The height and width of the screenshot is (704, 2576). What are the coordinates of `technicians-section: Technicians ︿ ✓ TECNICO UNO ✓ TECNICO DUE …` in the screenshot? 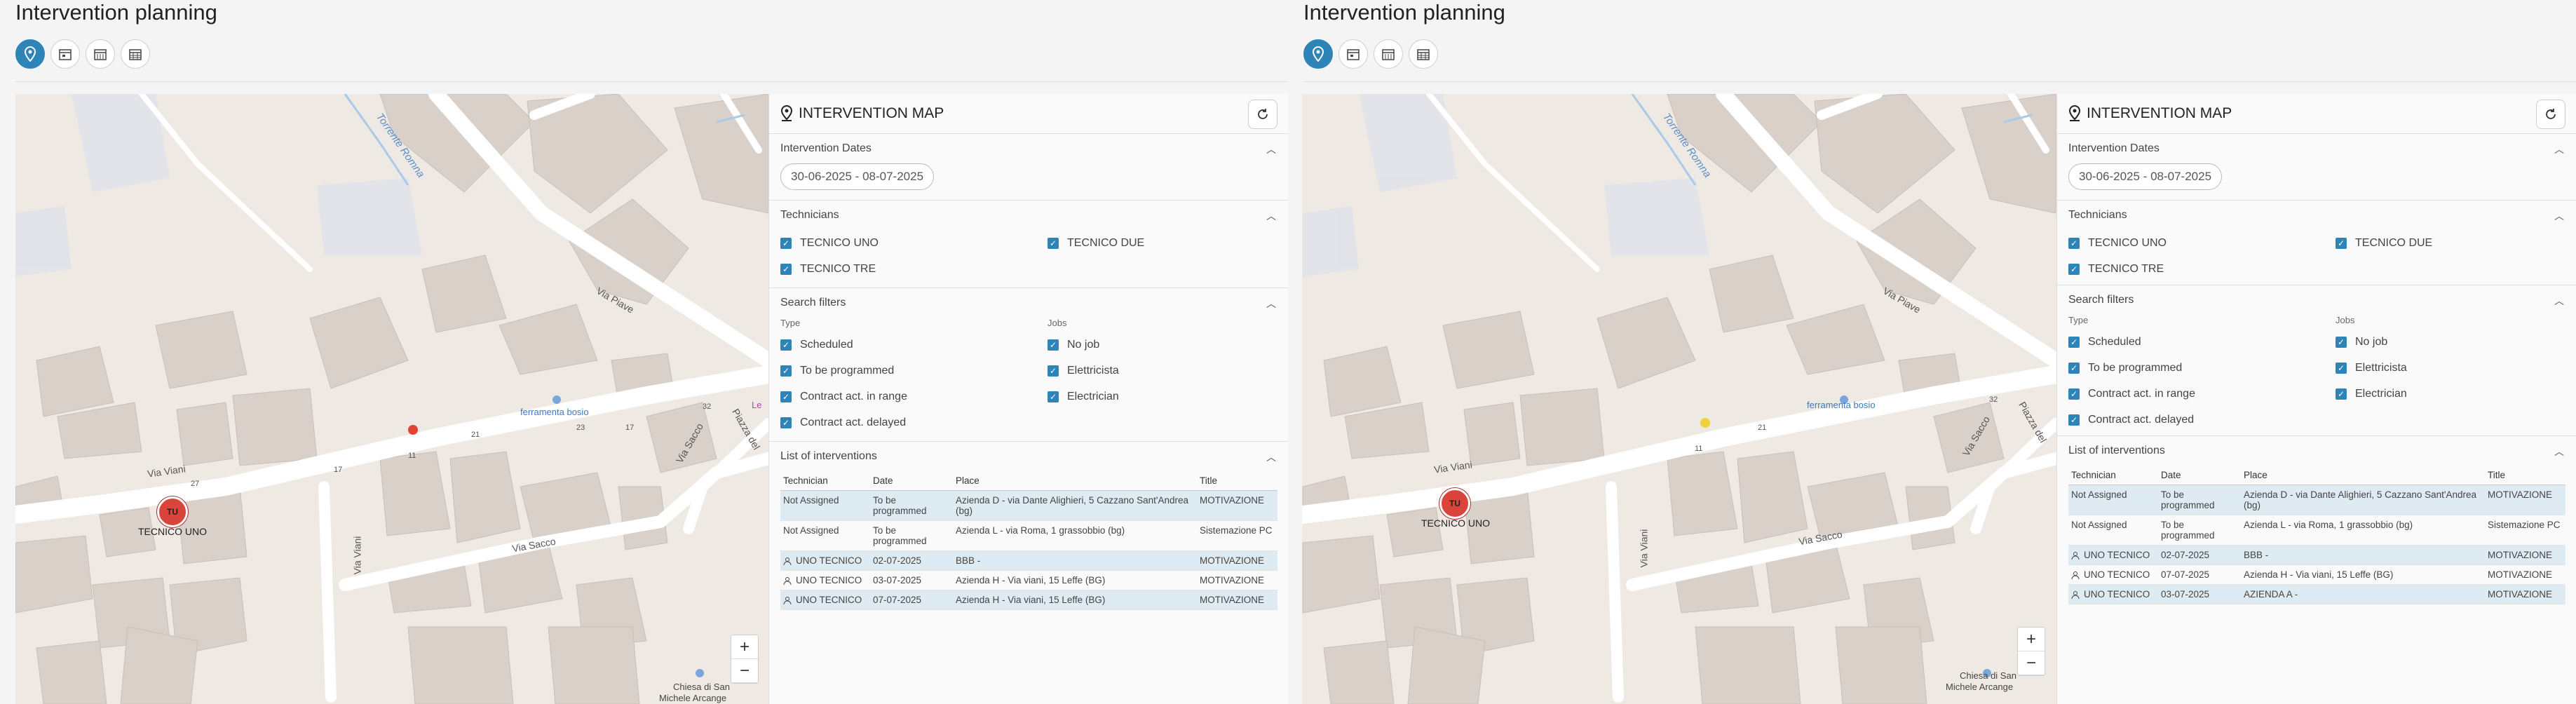 It's located at (2316, 243).